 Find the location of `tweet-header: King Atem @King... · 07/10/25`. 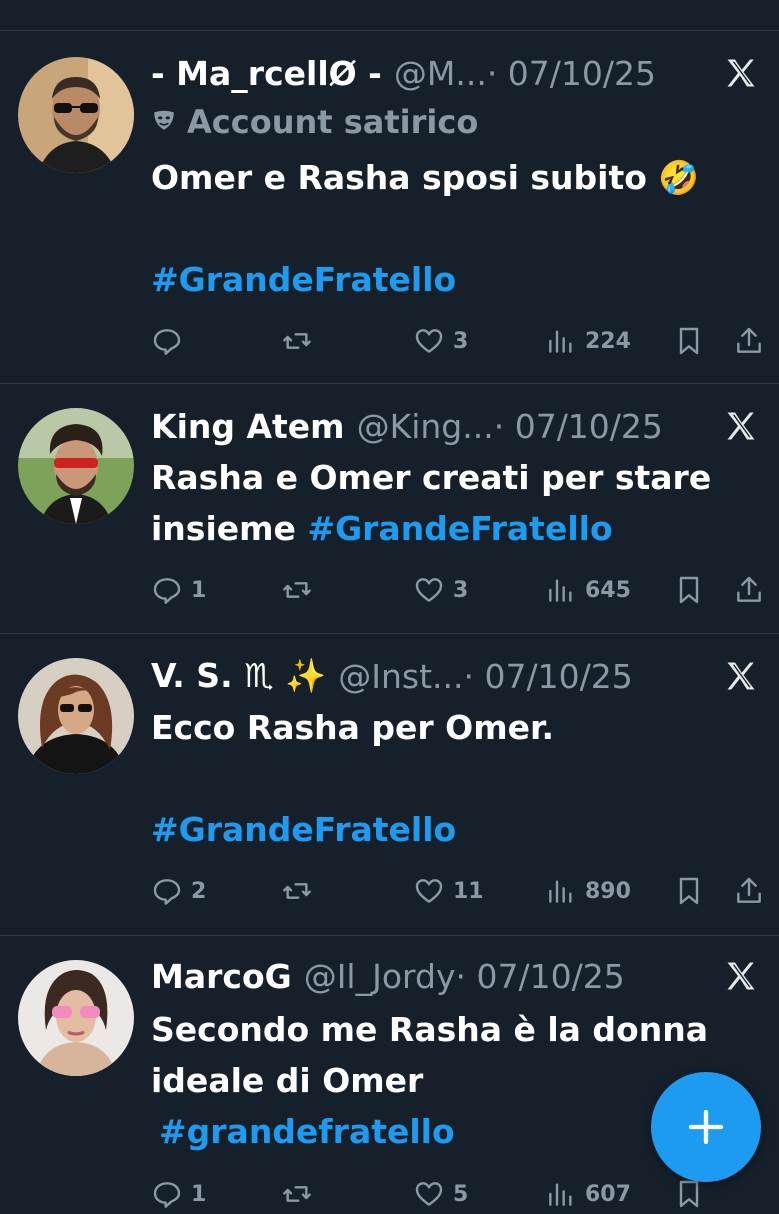

tweet-header: King Atem @King... · 07/10/25 is located at coordinates (407, 426).